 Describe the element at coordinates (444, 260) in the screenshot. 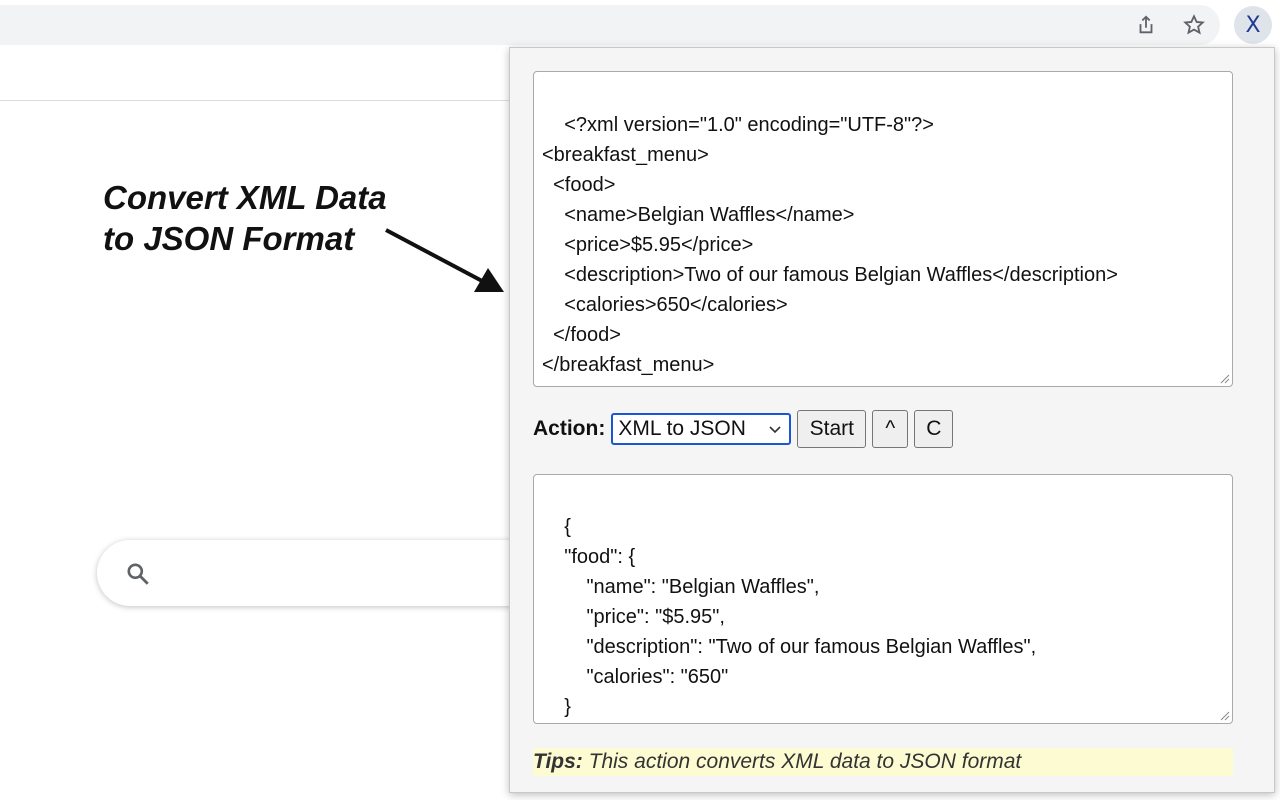

I see `arrow-icon` at that location.